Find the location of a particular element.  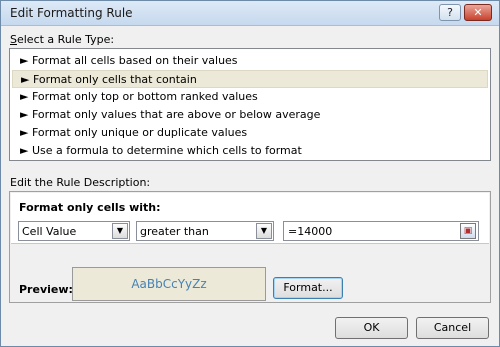

condition-type-select: Cell Value ▼ is located at coordinates (74, 231).